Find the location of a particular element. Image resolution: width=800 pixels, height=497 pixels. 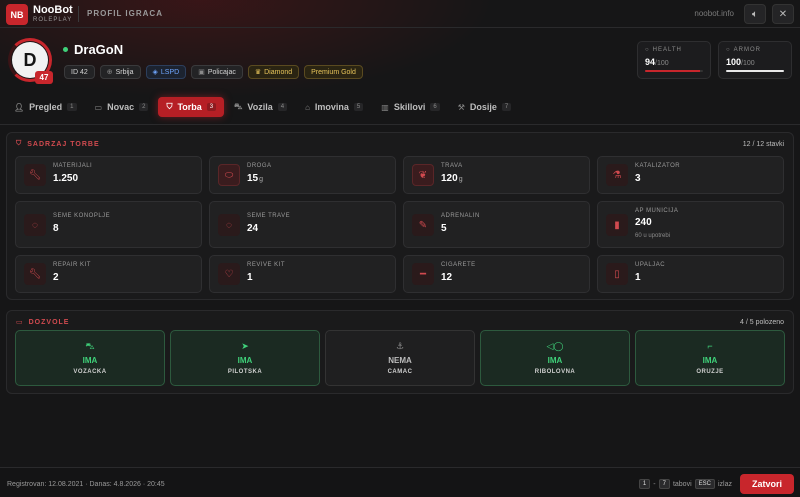

site-link: noobot.info is located at coordinates (714, 13).